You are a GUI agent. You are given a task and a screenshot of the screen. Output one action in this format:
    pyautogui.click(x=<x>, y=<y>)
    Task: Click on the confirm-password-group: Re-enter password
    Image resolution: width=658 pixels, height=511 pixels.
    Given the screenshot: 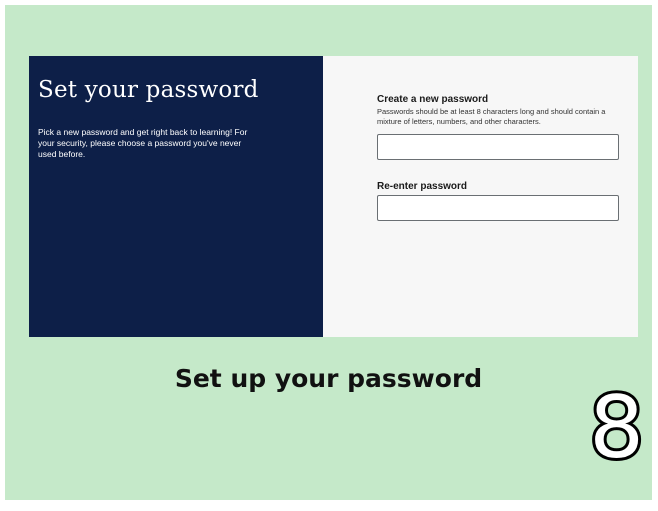 What is the action you would take?
    pyautogui.click(x=498, y=201)
    